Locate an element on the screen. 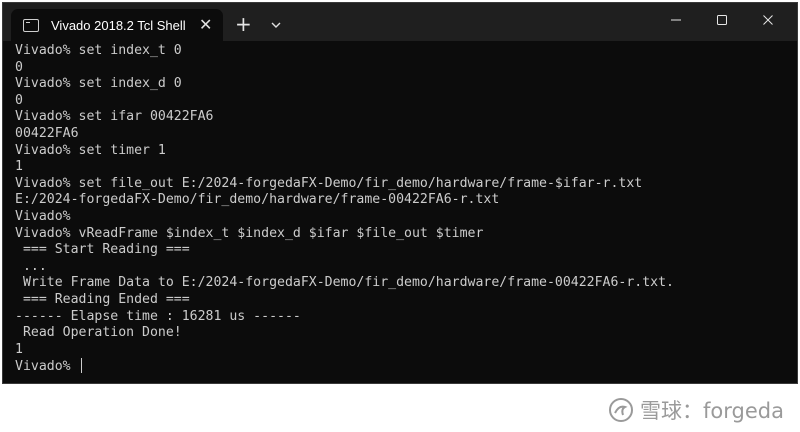 The width and height of the screenshot is (800, 432). terminal-icon is located at coordinates (31, 25).